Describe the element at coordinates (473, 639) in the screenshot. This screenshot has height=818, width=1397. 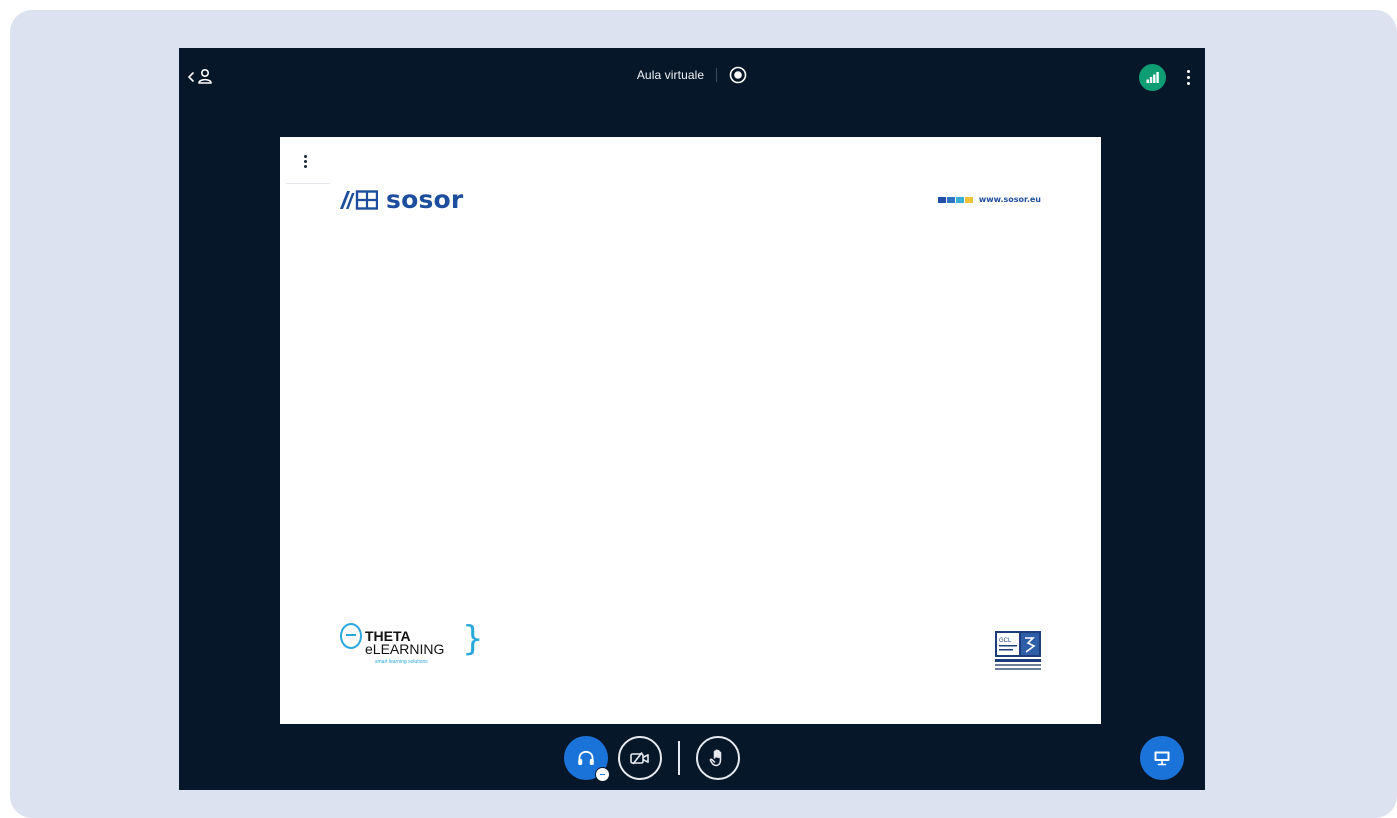
I see `brace-icon: }` at that location.